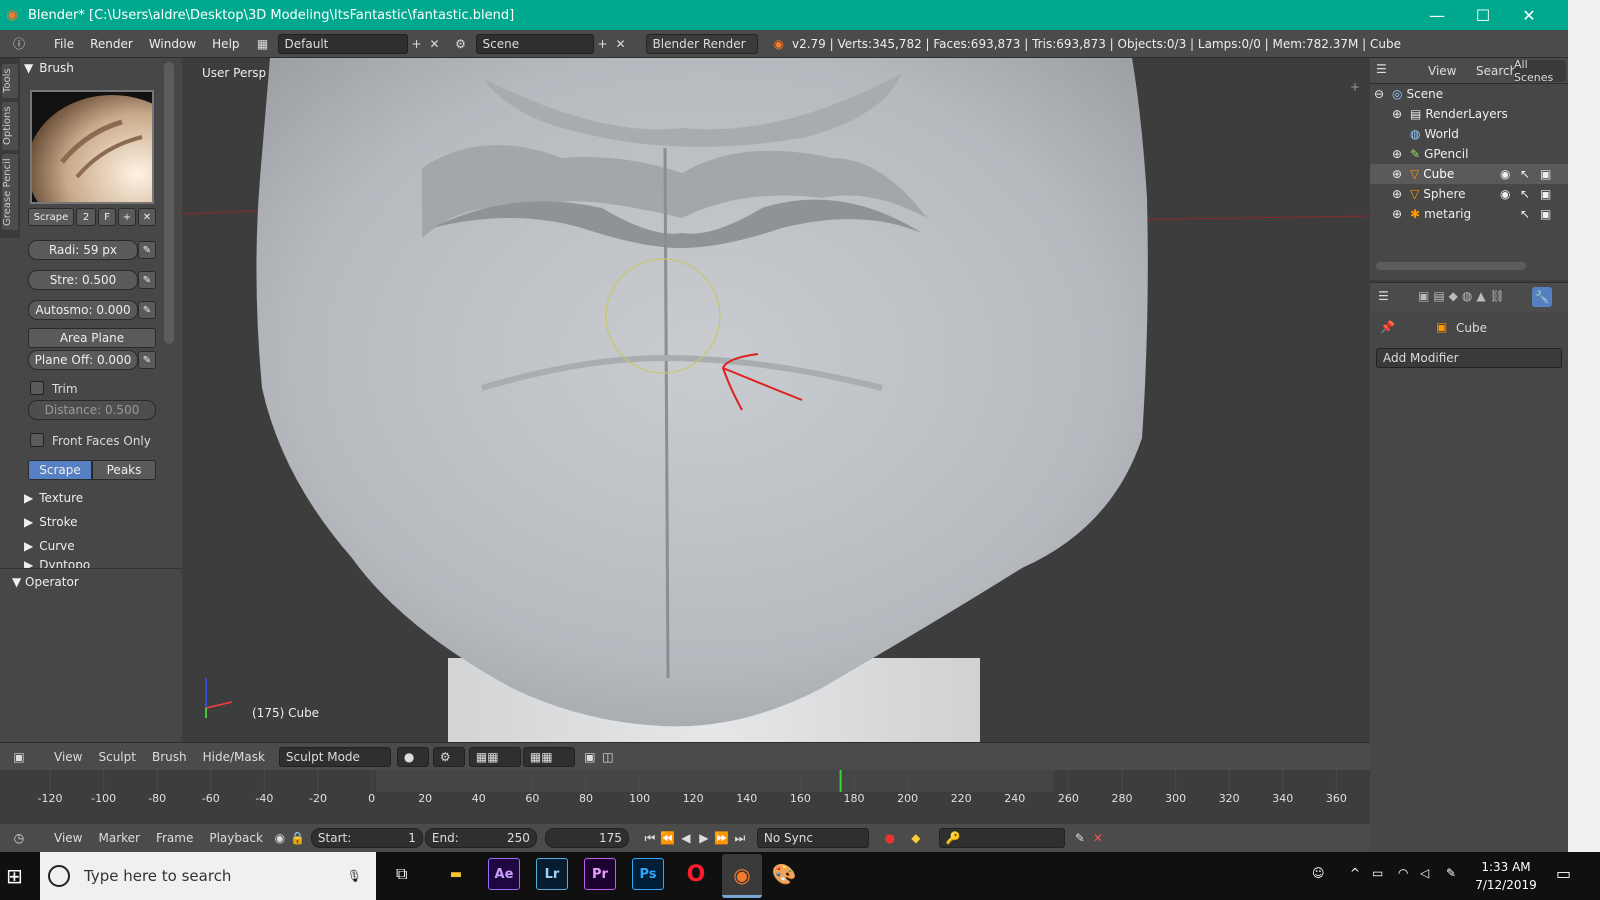 The height and width of the screenshot is (900, 1600). What do you see at coordinates (92, 410) in the screenshot?
I see `distance-field: Distance: 0.500` at bounding box center [92, 410].